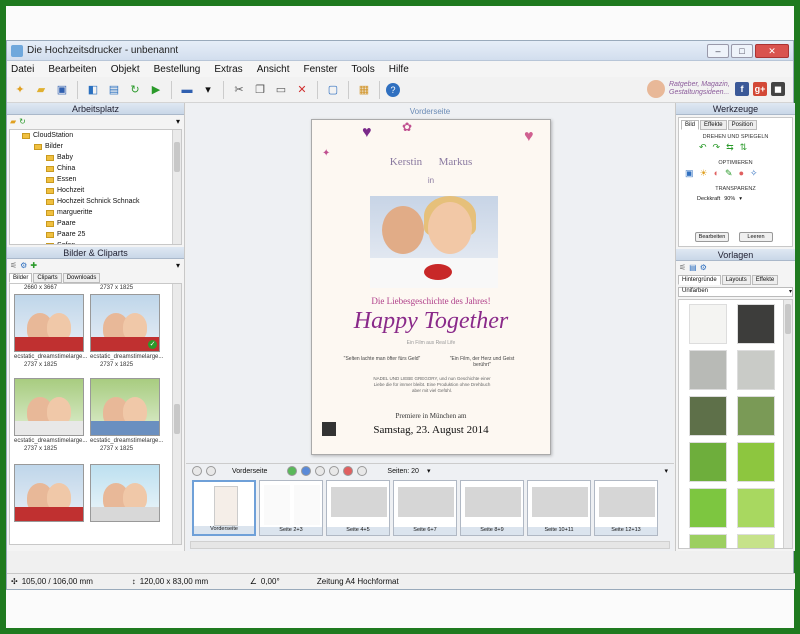 This screenshot has height=634, width=800. I want to click on brightness-icon: ☀, so click(704, 173).